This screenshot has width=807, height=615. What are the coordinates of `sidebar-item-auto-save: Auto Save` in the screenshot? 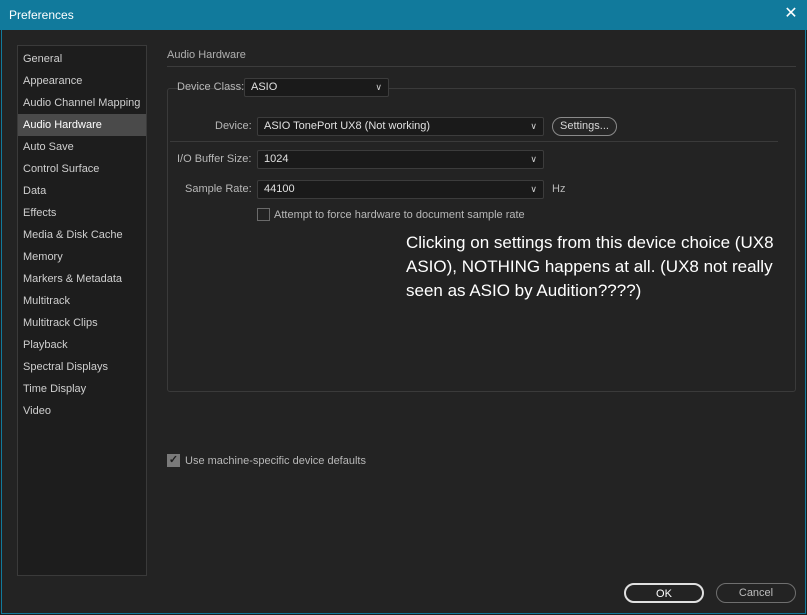 It's located at (82, 147).